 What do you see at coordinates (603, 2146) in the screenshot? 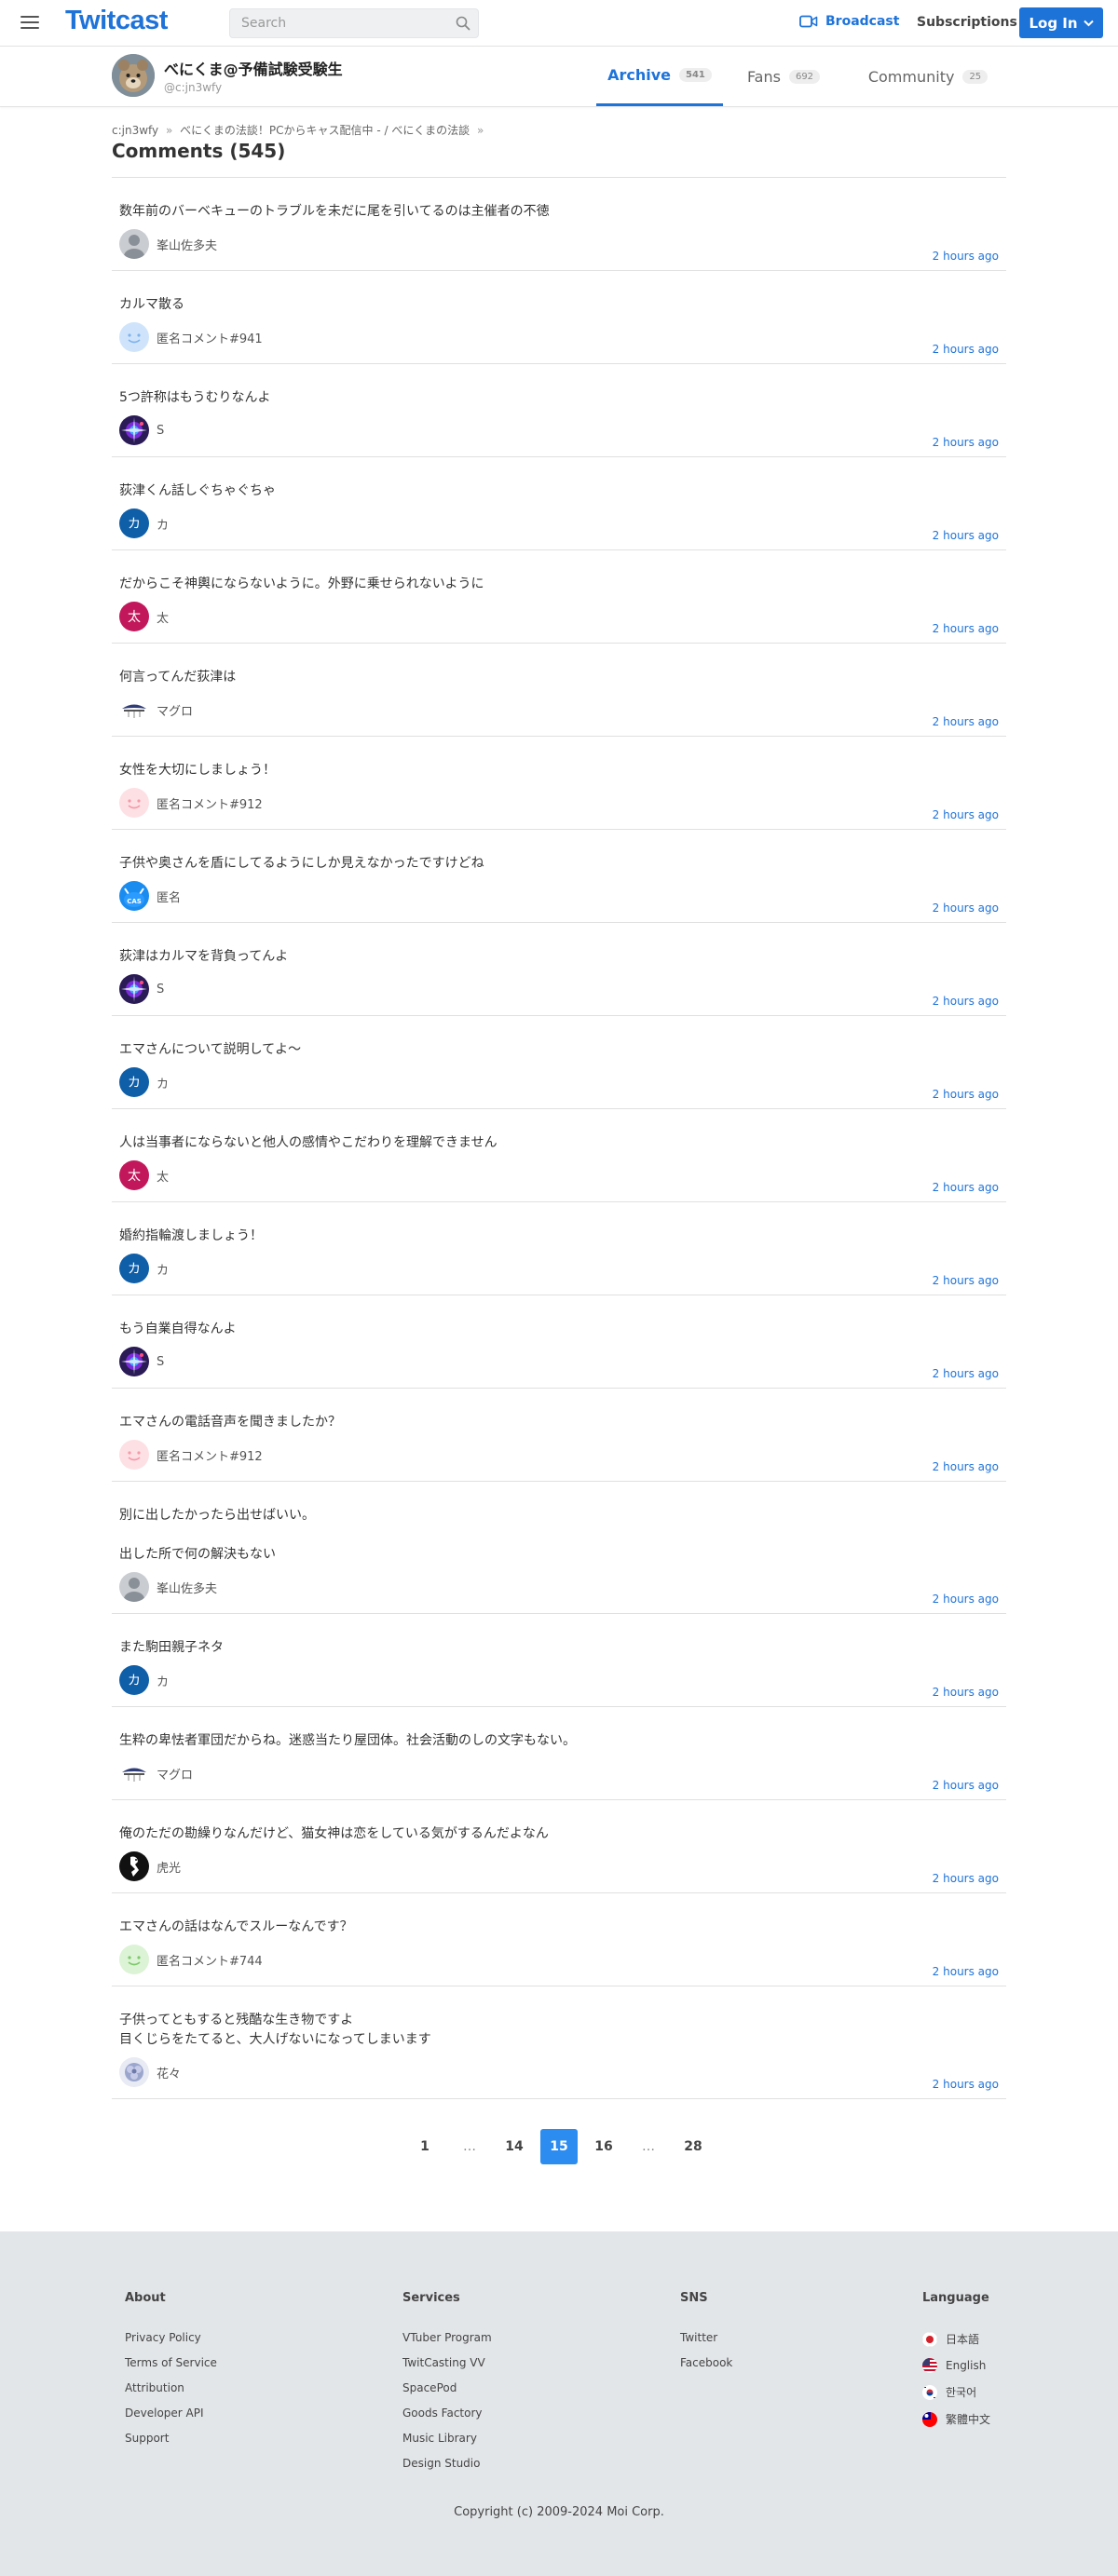
I see `page-button-16: 16` at bounding box center [603, 2146].